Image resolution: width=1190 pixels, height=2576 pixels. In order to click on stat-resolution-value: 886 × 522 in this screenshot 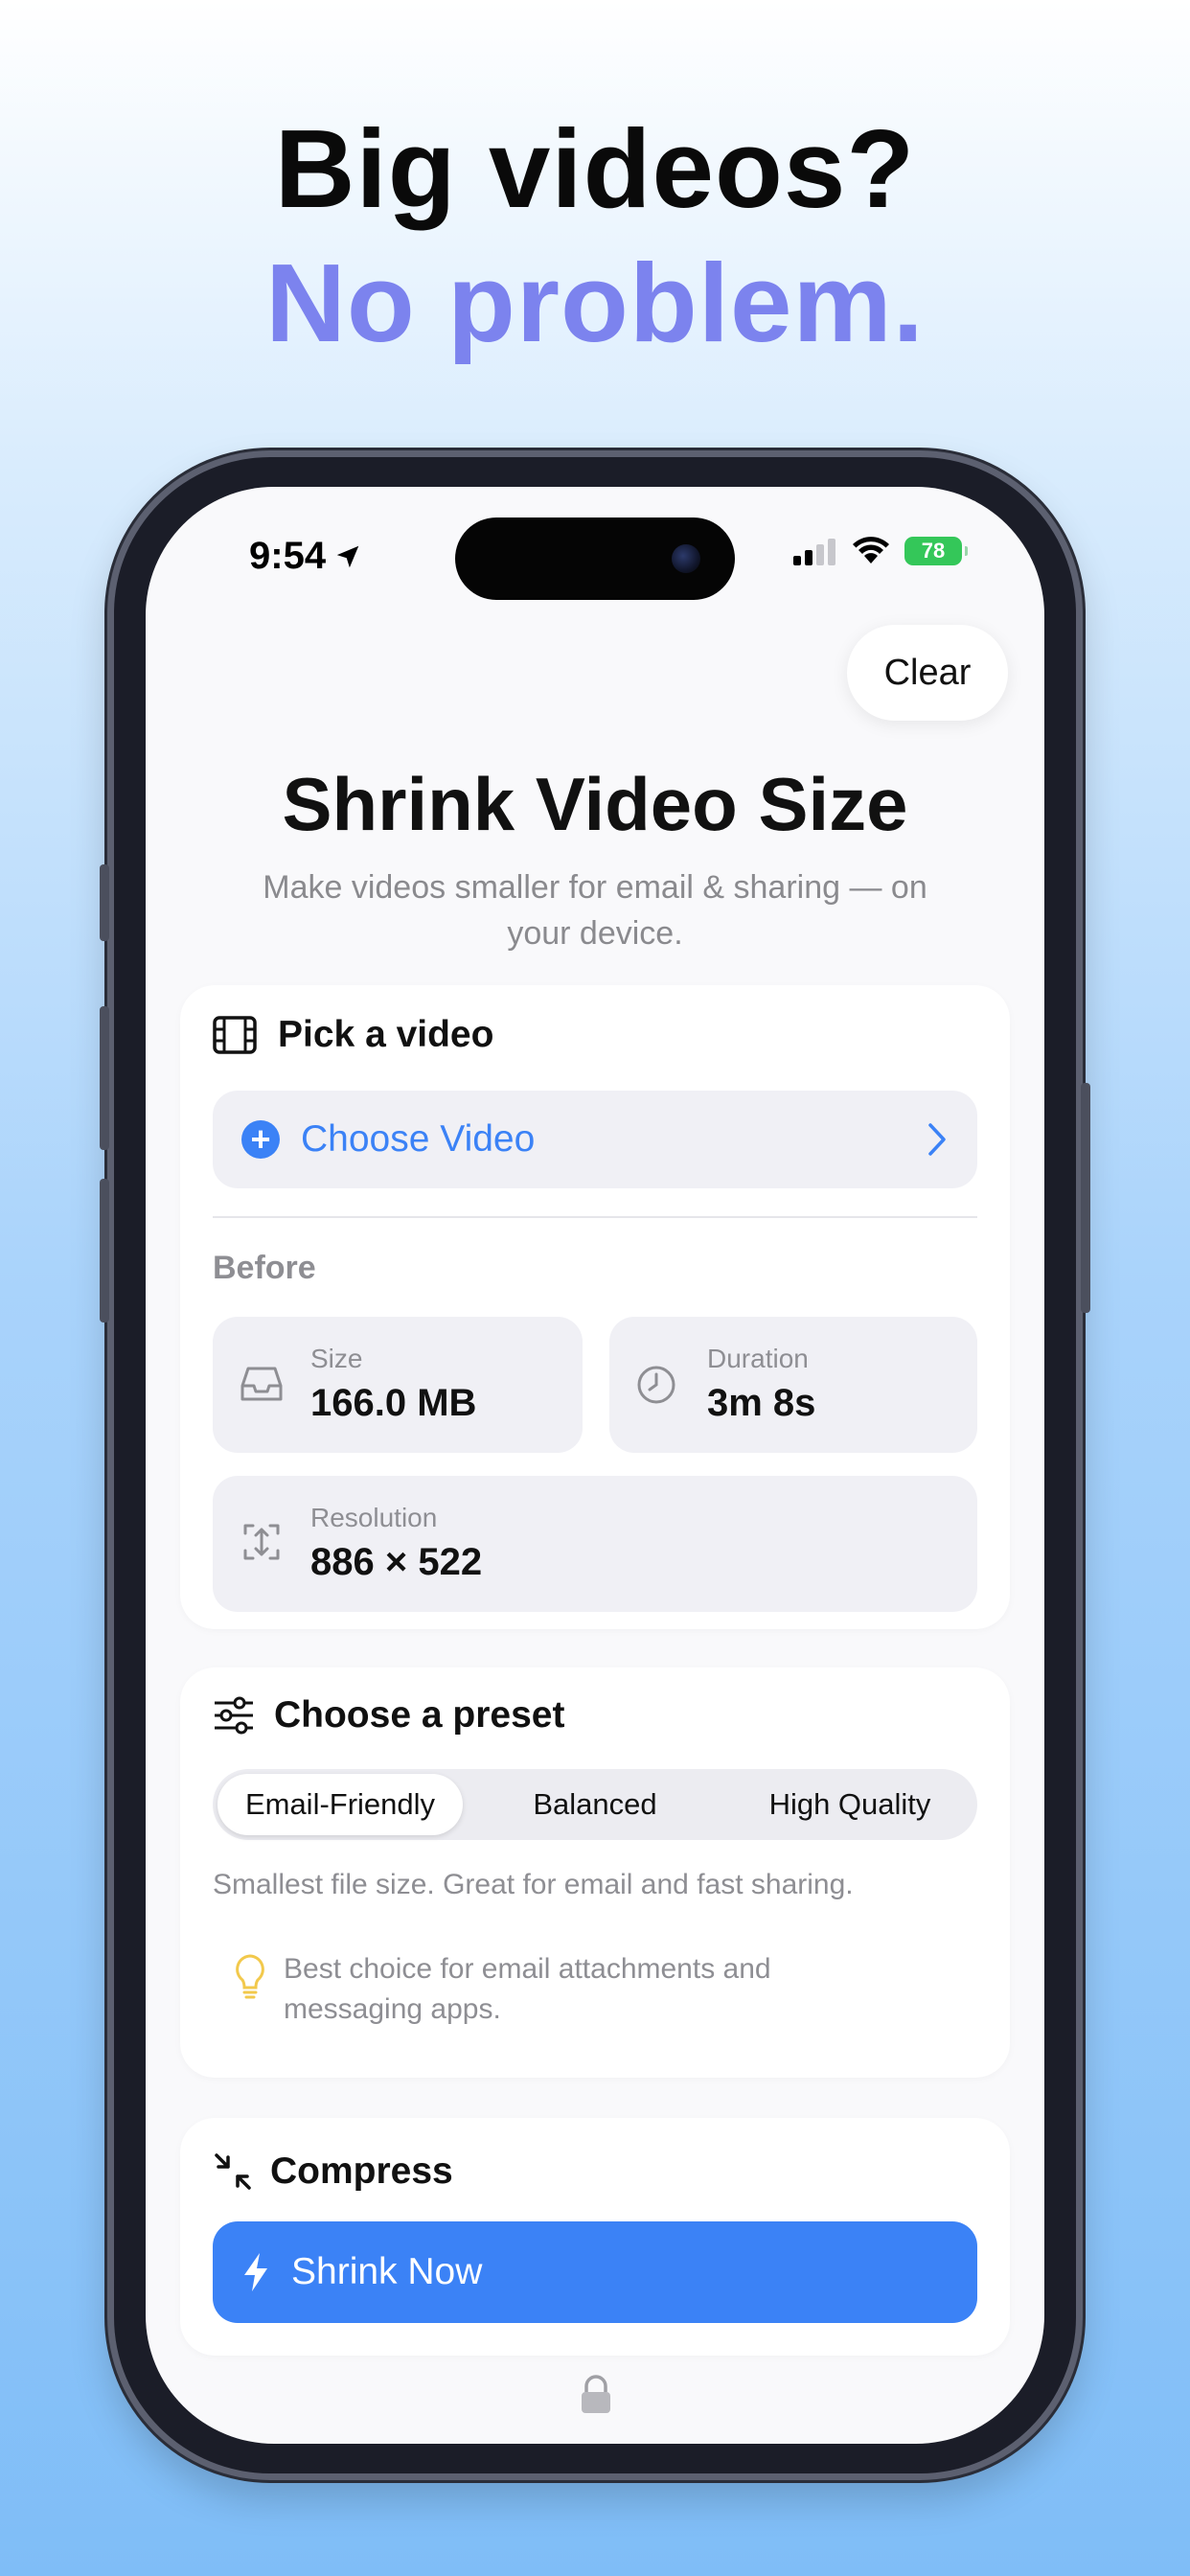, I will do `click(397, 1562)`.